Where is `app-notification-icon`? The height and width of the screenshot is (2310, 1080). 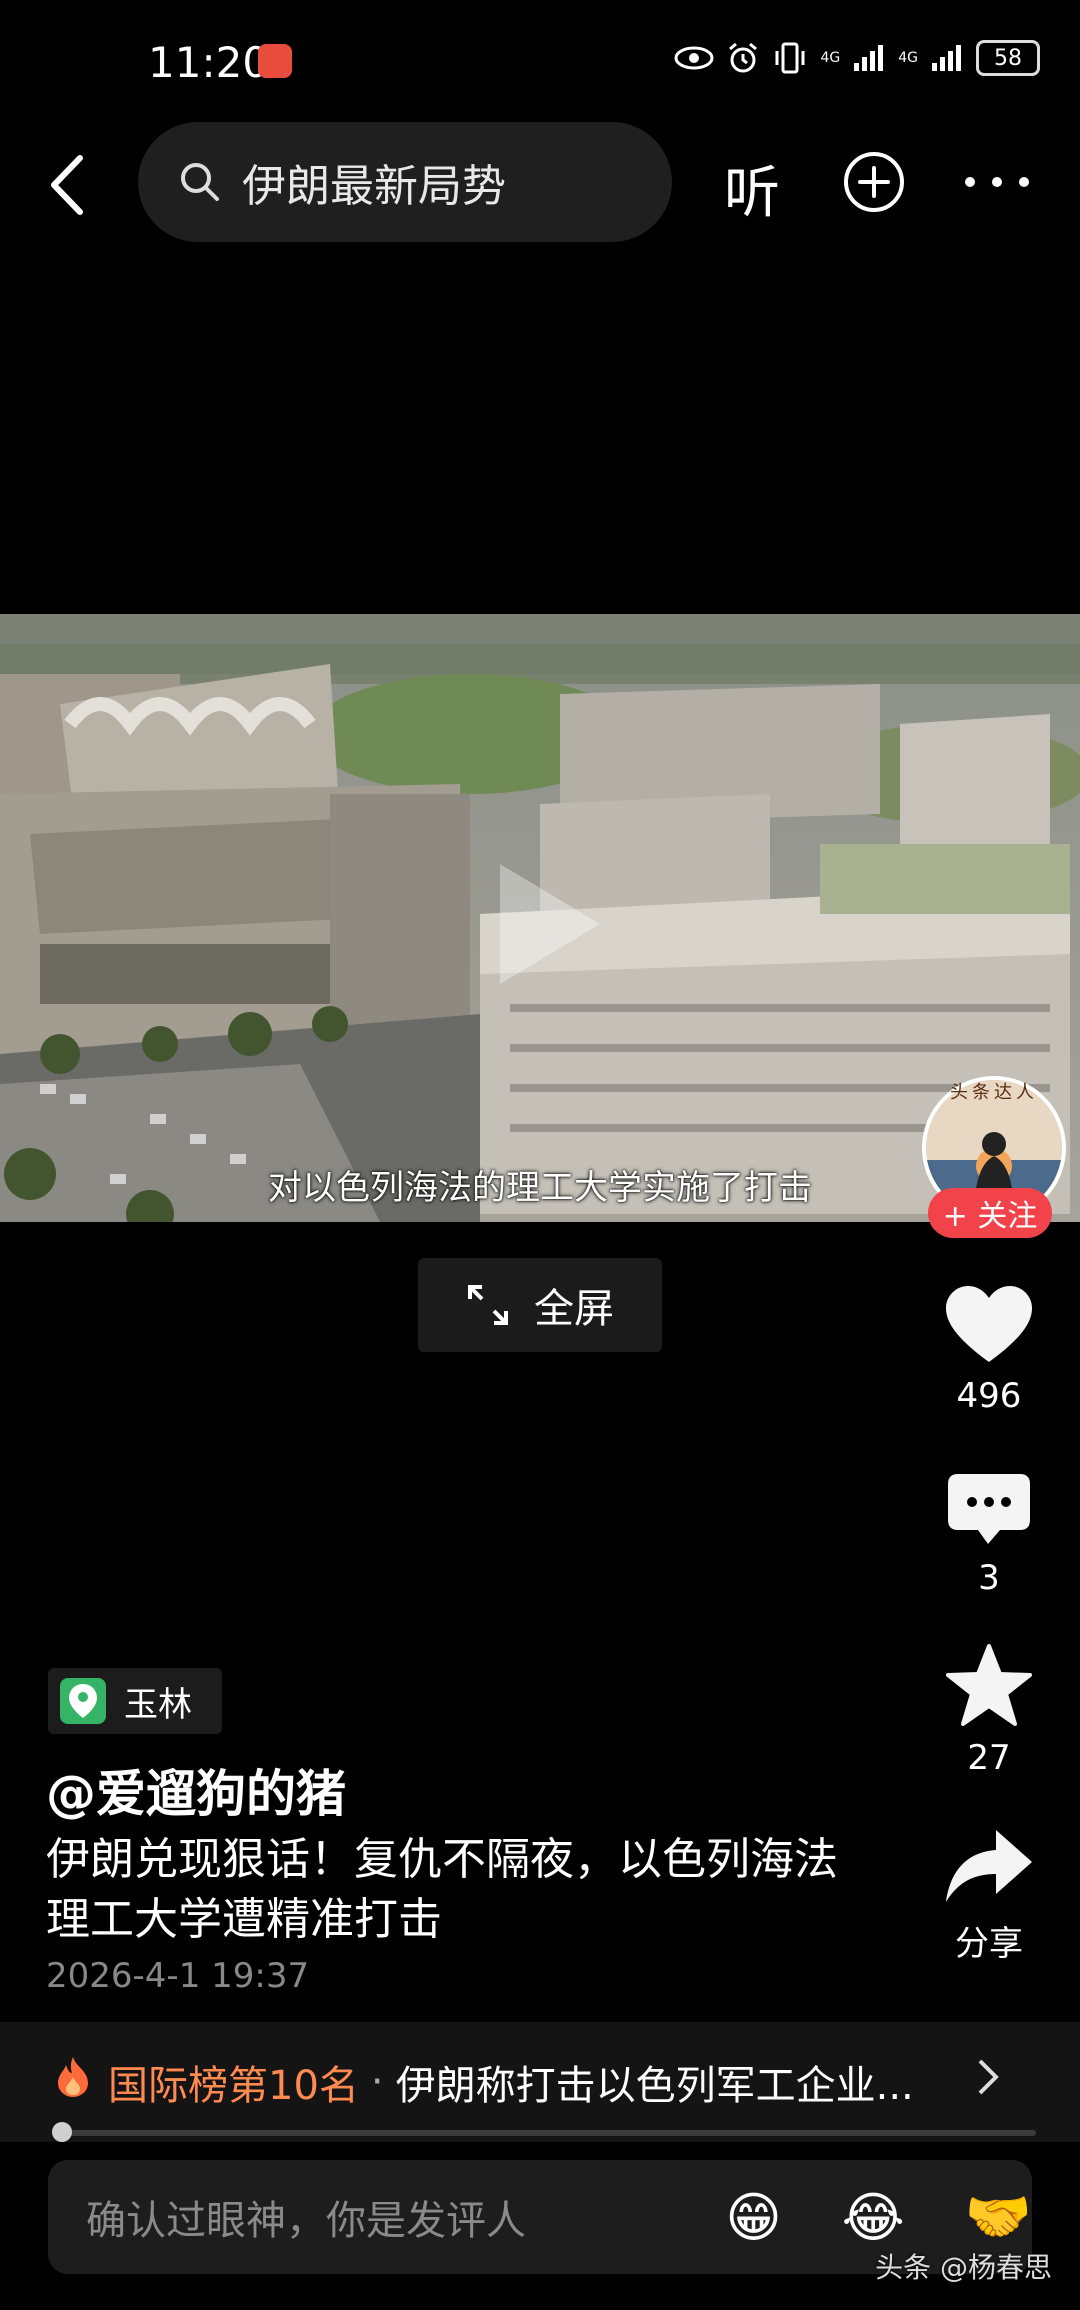 app-notification-icon is located at coordinates (275, 61).